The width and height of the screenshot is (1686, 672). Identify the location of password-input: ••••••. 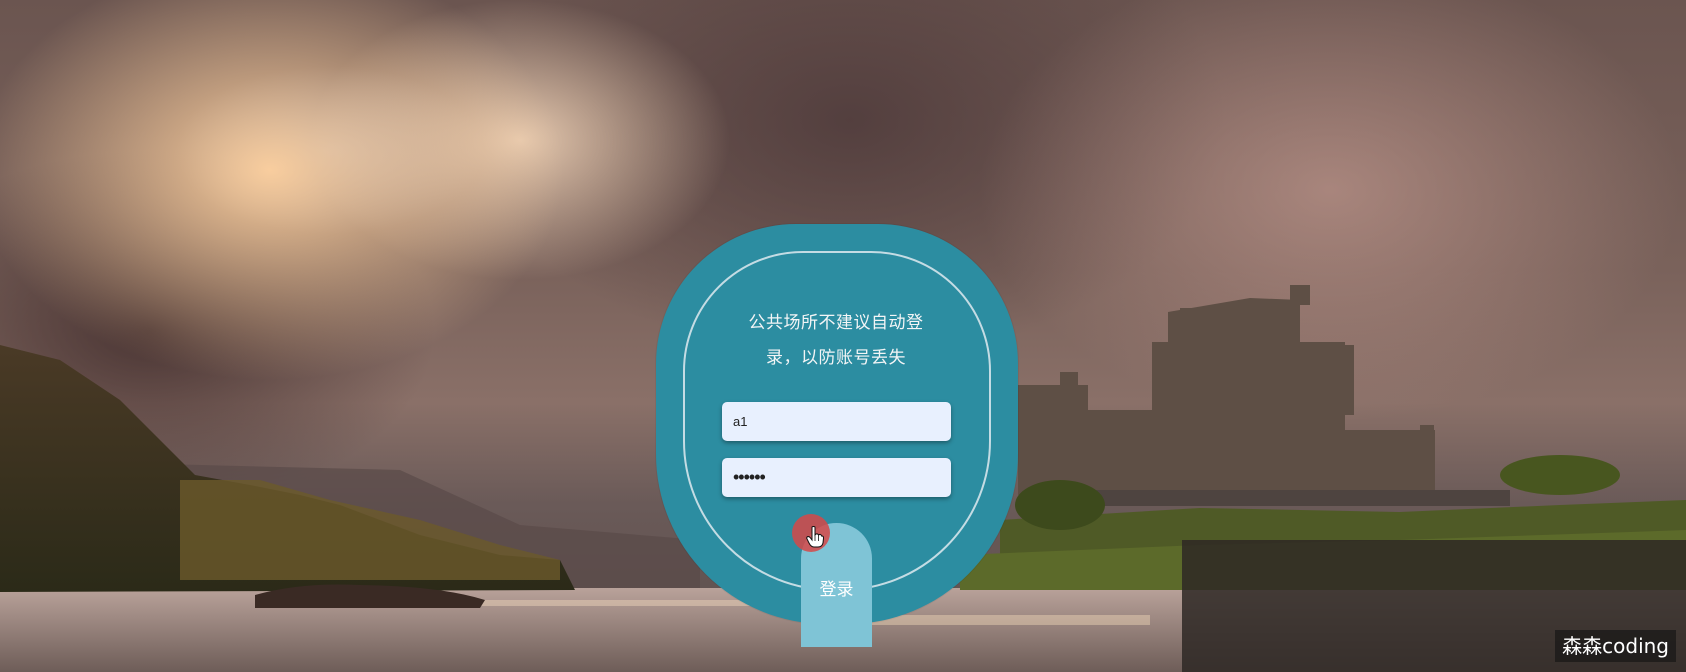
(836, 477).